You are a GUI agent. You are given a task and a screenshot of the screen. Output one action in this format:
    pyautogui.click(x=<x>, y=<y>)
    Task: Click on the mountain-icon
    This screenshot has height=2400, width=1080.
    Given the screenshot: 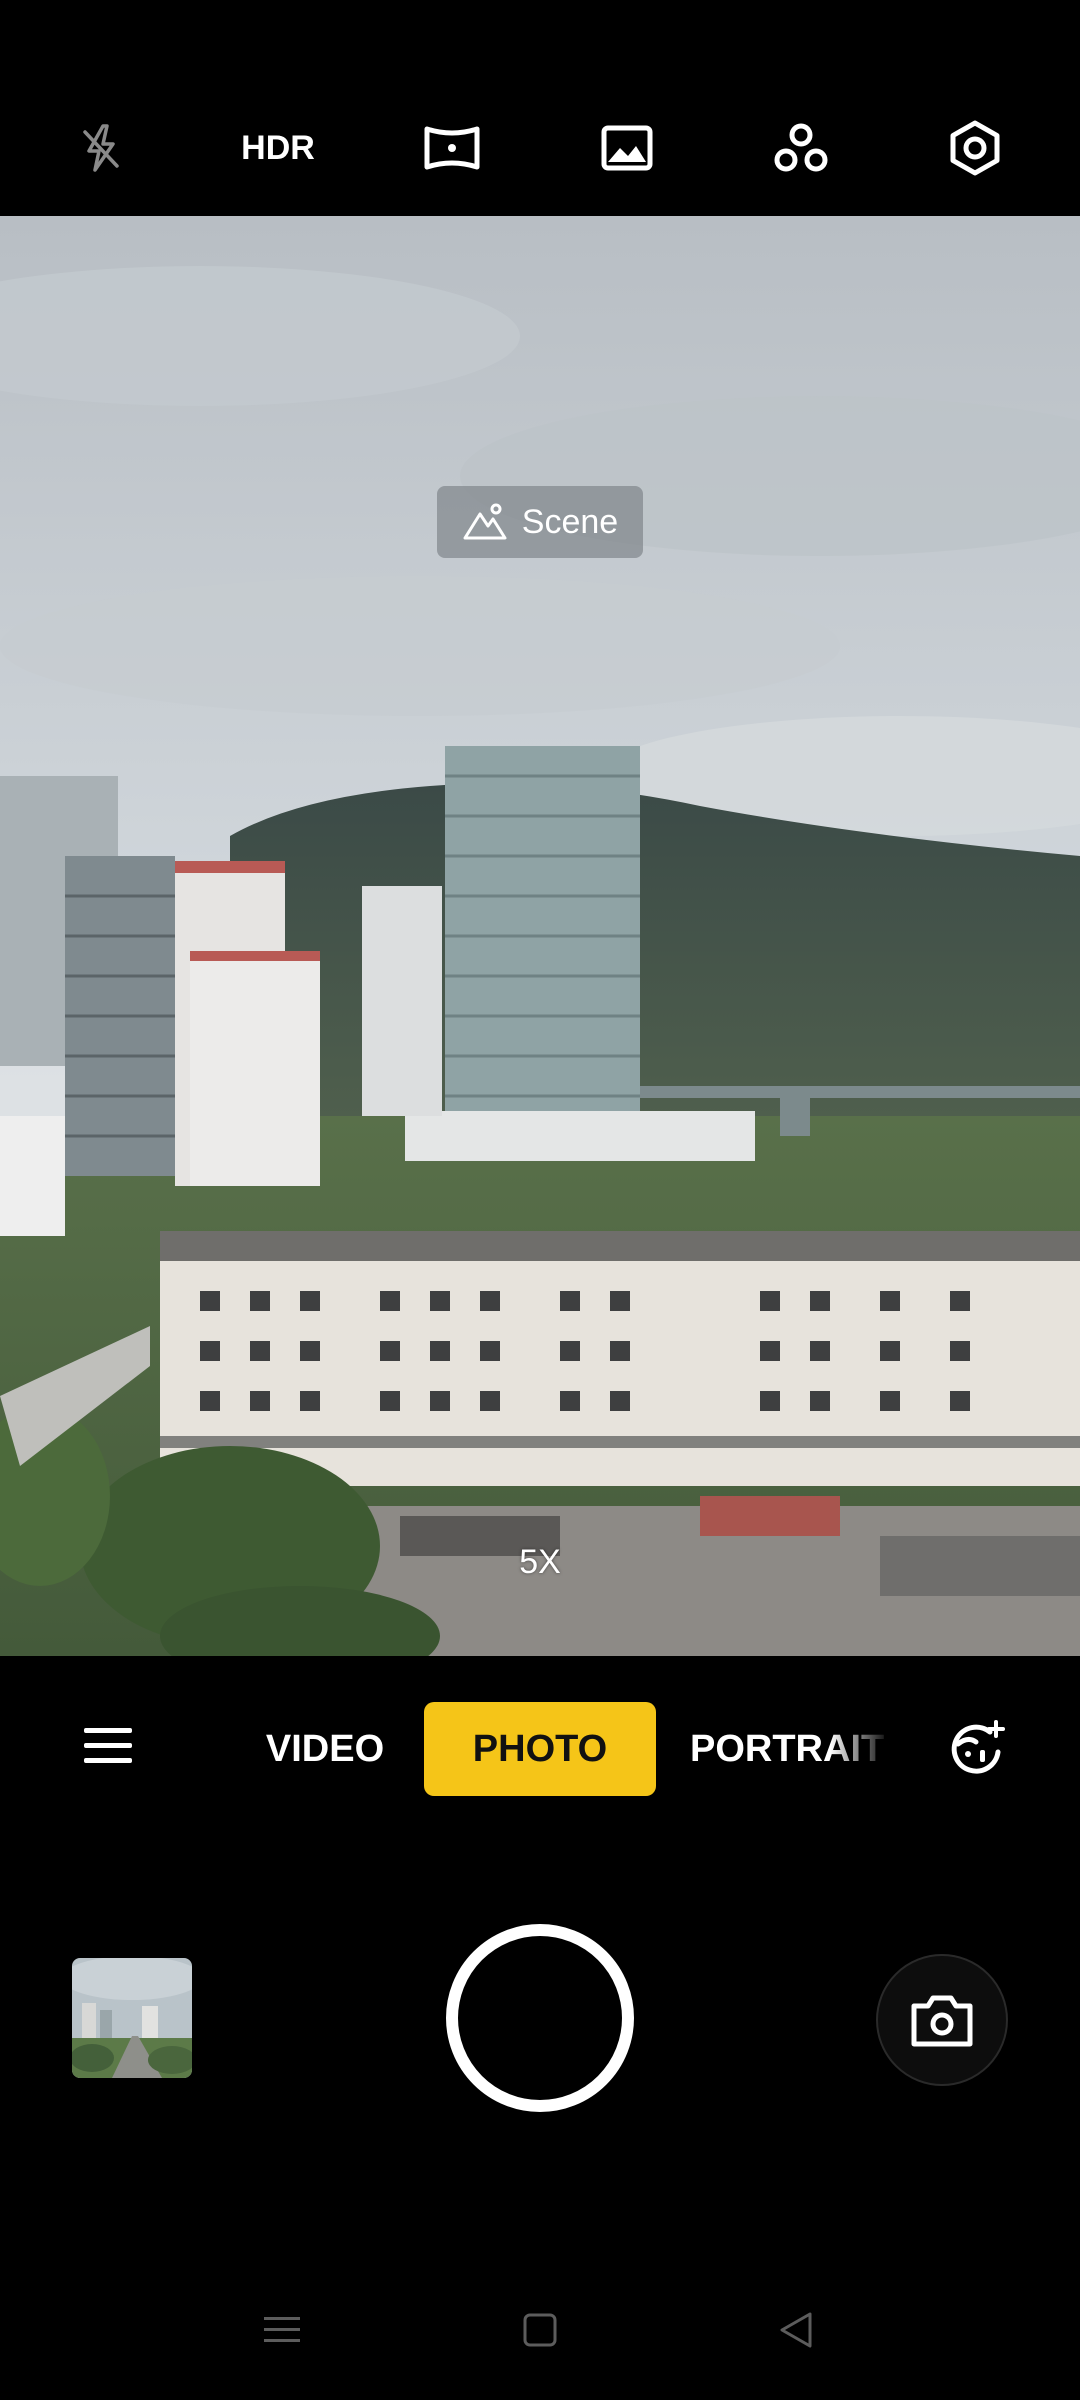 What is the action you would take?
    pyautogui.click(x=485, y=521)
    